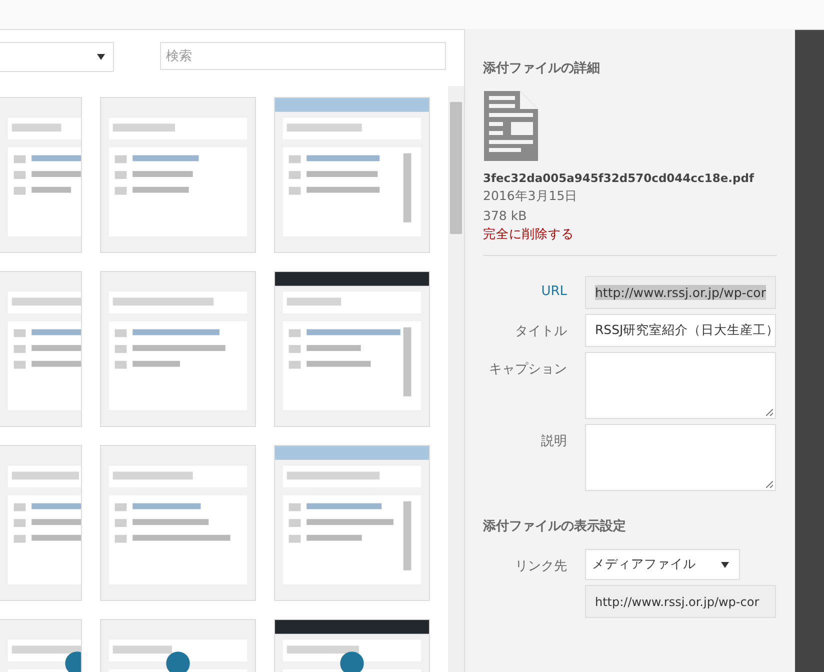 The width and height of the screenshot is (824, 672). What do you see at coordinates (680, 330) in the screenshot?
I see `title-field: RSSJ研究室紹介（日大生産工）` at bounding box center [680, 330].